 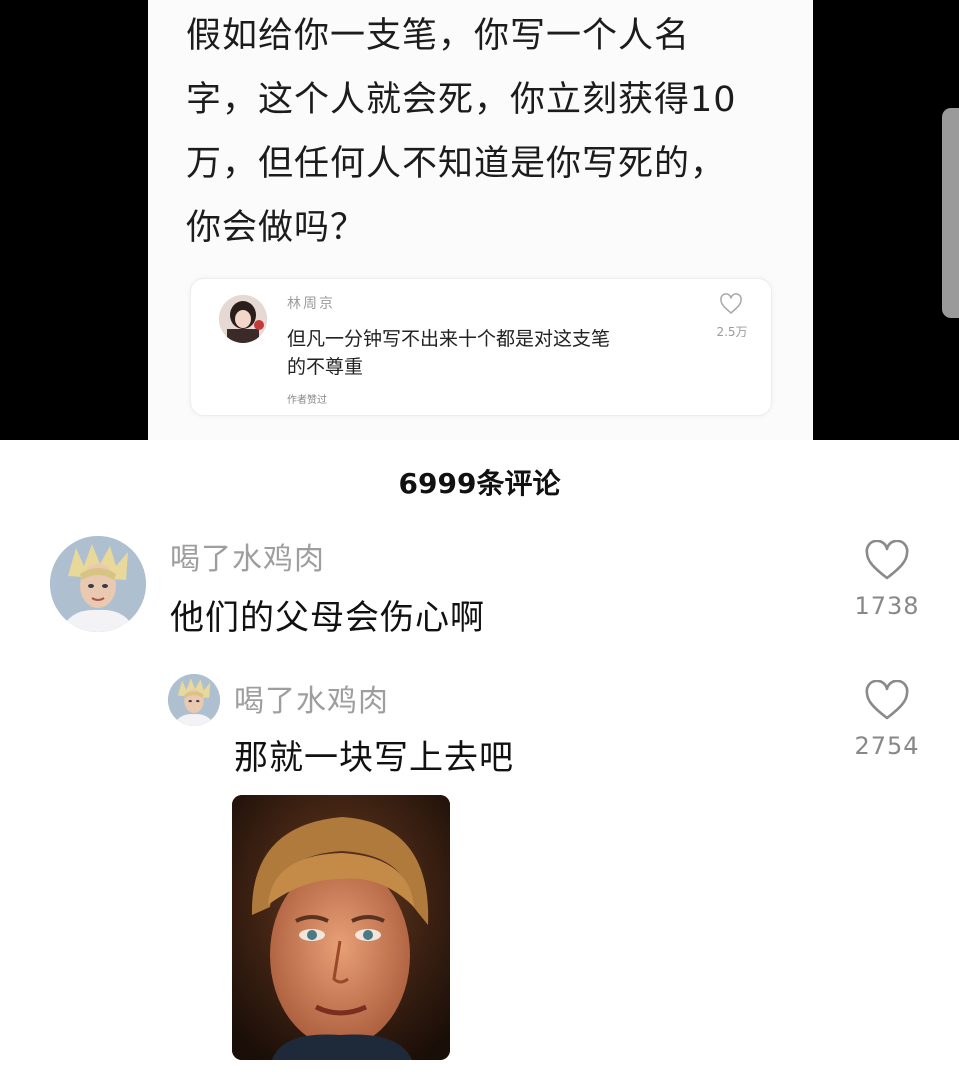 I want to click on like-count: 2754, so click(x=887, y=746).